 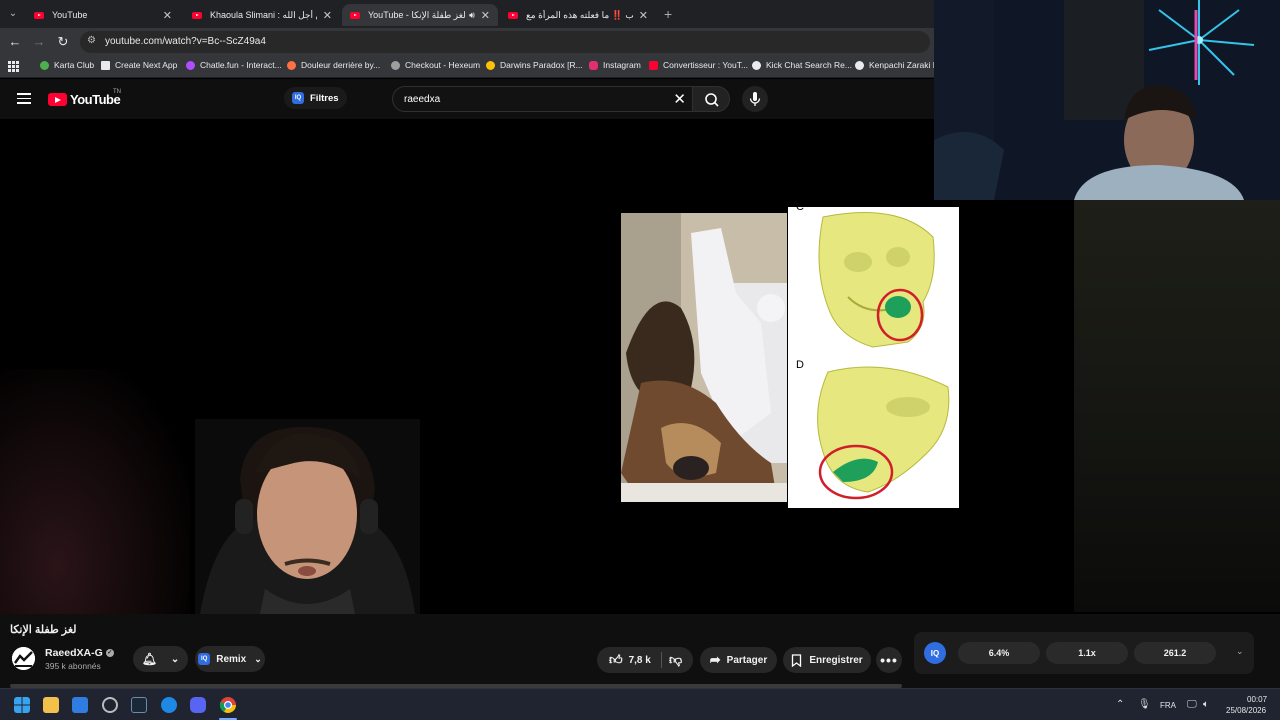 What do you see at coordinates (505, 42) in the screenshot?
I see `address-bar: ⚙︎ youtube.com/watch?v=Bc--ScZ49a4` at bounding box center [505, 42].